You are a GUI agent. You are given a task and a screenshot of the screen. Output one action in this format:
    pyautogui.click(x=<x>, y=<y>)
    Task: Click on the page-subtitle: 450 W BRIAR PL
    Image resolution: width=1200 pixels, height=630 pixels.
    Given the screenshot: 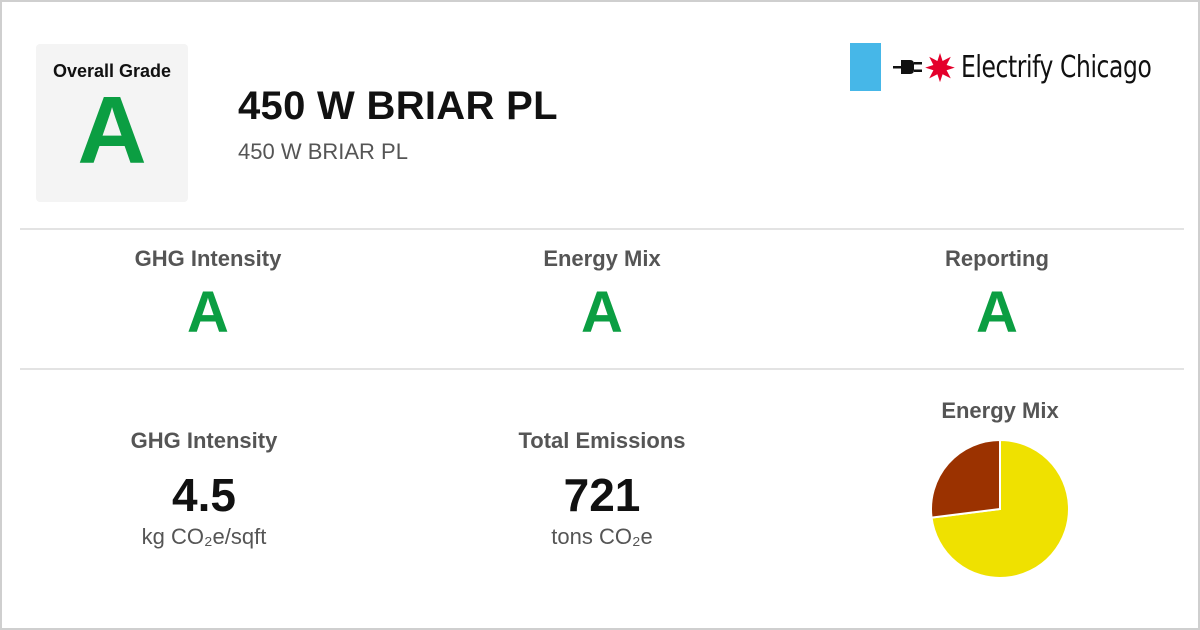 What is the action you would take?
    pyautogui.click(x=323, y=151)
    